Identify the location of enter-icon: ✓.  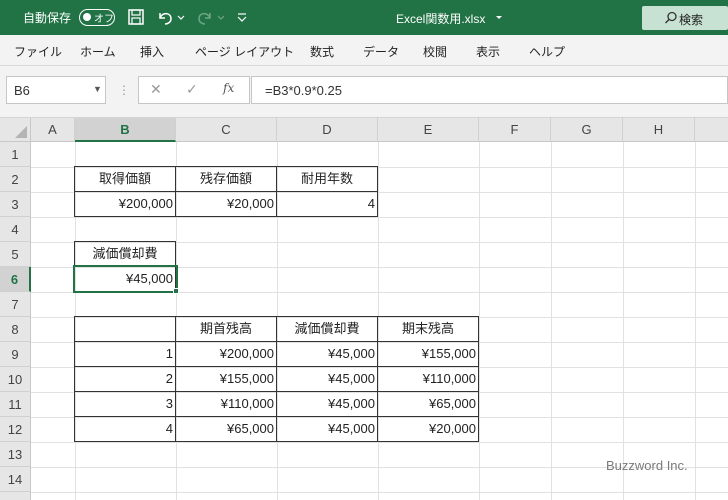
(192, 89).